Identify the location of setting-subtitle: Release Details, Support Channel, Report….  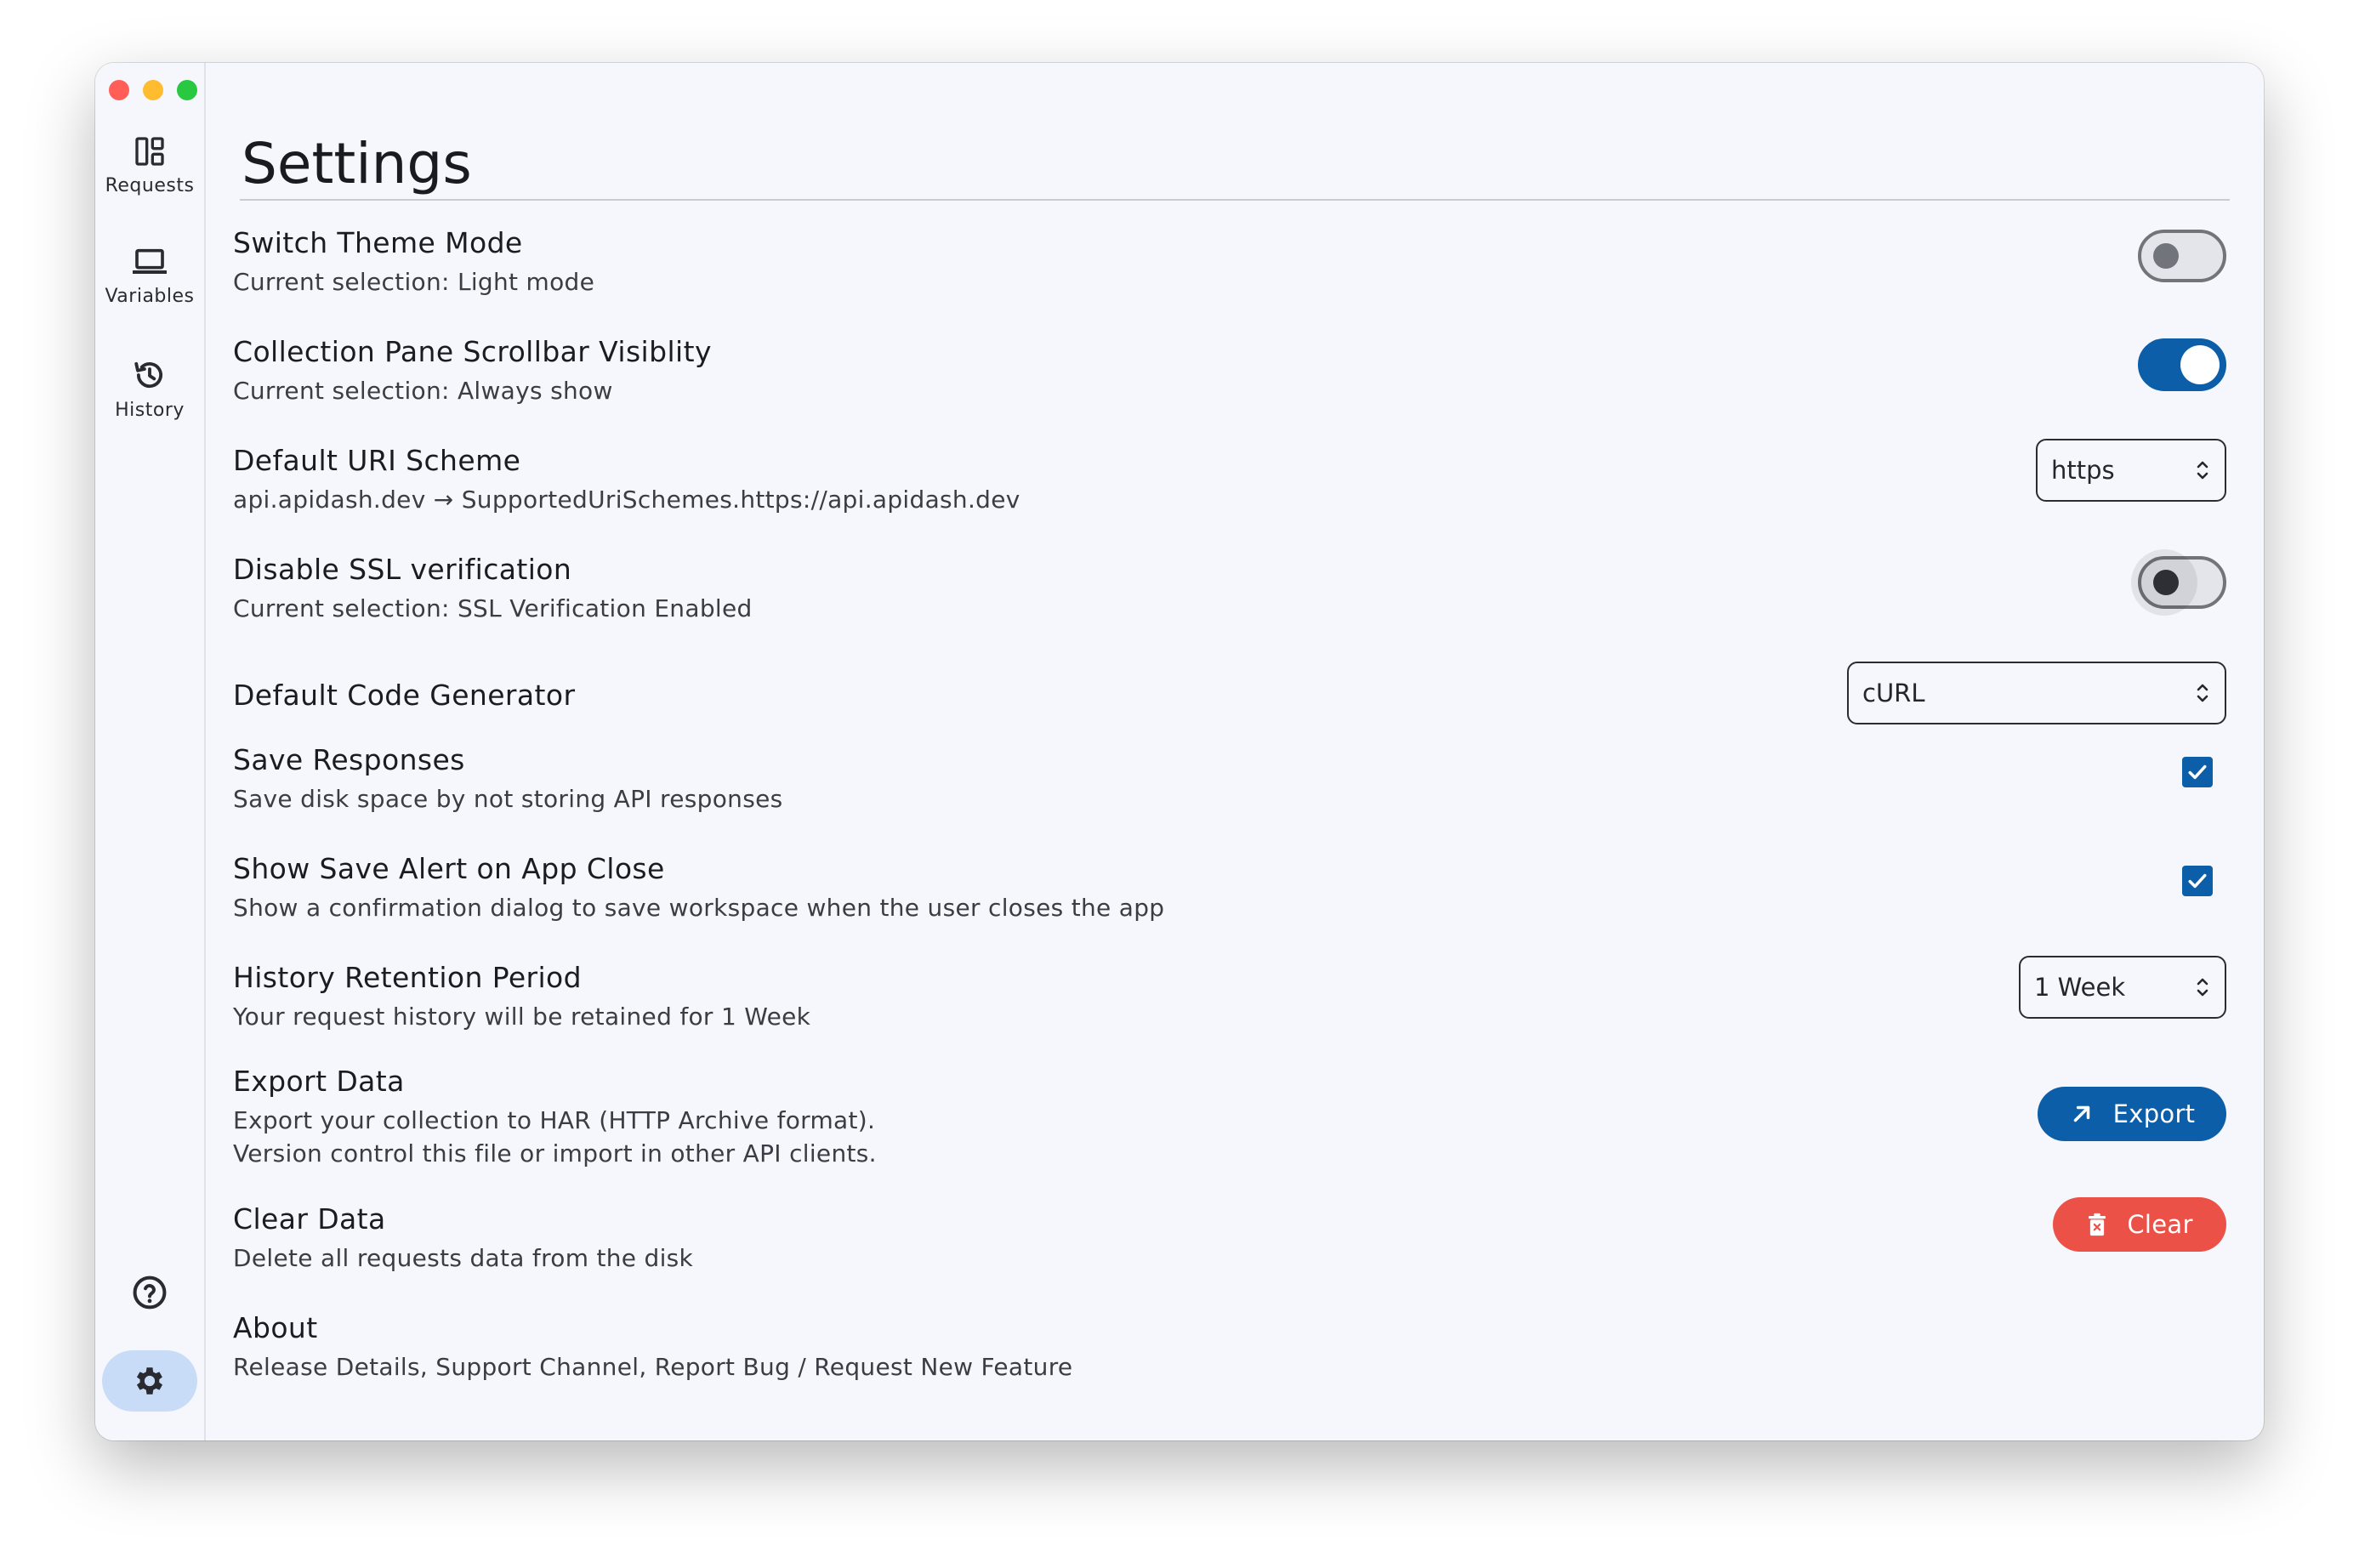
(653, 1367).